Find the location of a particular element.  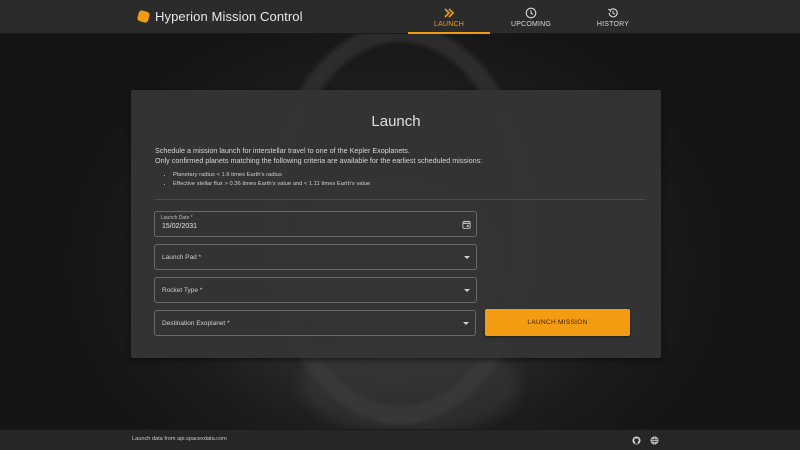

page-title: Launch is located at coordinates (396, 121).